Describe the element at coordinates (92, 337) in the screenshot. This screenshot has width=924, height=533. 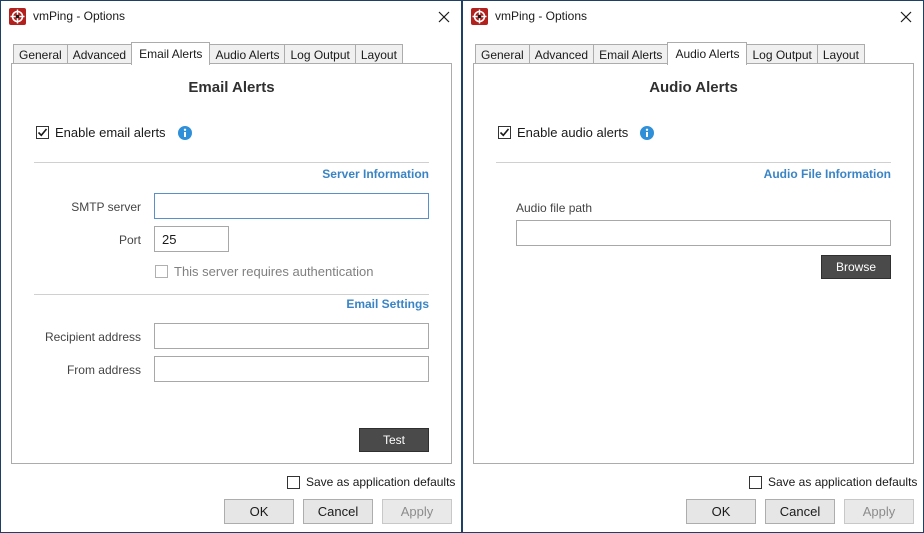
I see `recipient-address-label: Recipient address` at that location.